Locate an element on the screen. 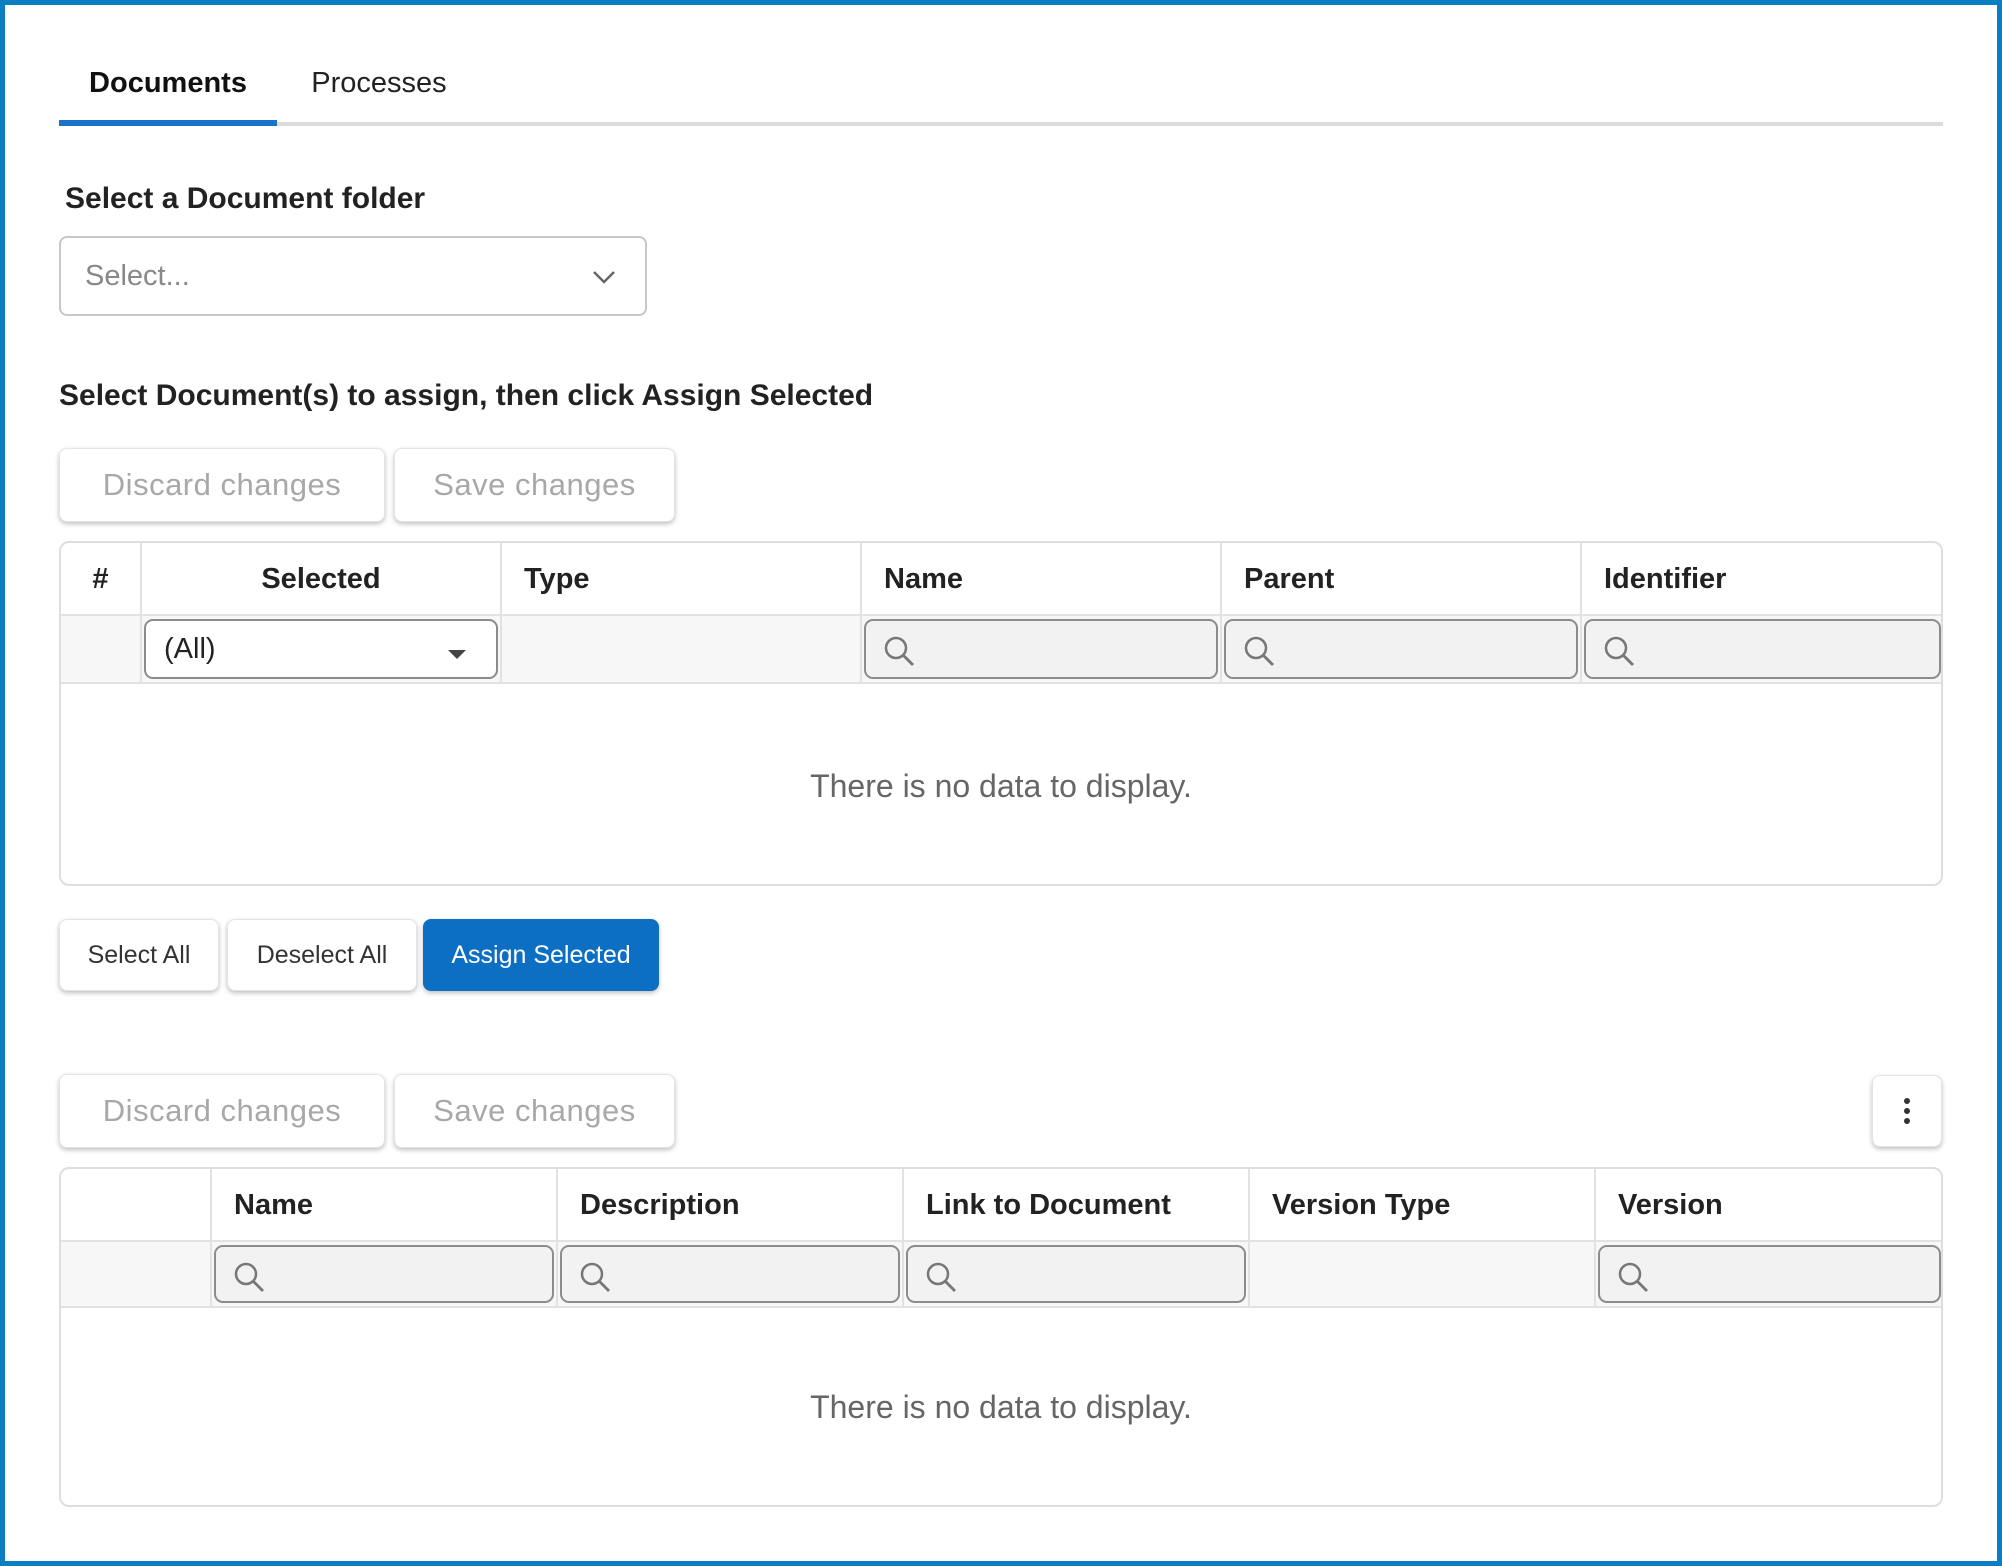 Image resolution: width=2002 pixels, height=1566 pixels. filter-row: (All) is located at coordinates (1001, 650).